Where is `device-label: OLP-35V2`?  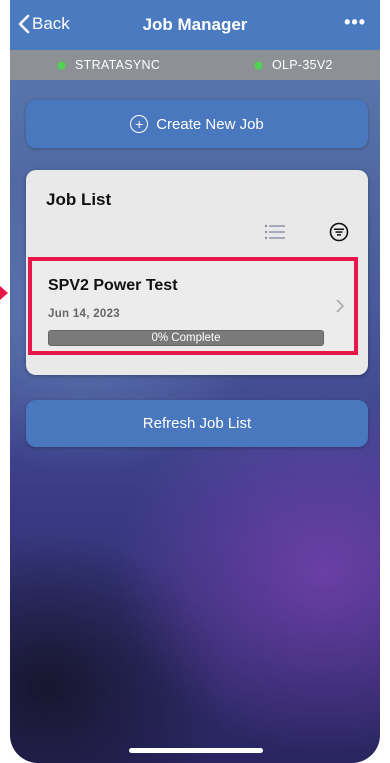
device-label: OLP-35V2 is located at coordinates (302, 65).